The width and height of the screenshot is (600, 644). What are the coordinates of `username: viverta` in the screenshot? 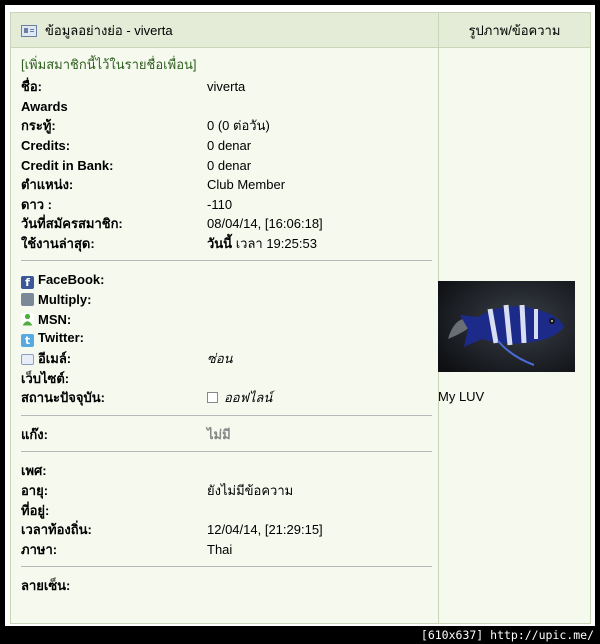 It's located at (226, 87).